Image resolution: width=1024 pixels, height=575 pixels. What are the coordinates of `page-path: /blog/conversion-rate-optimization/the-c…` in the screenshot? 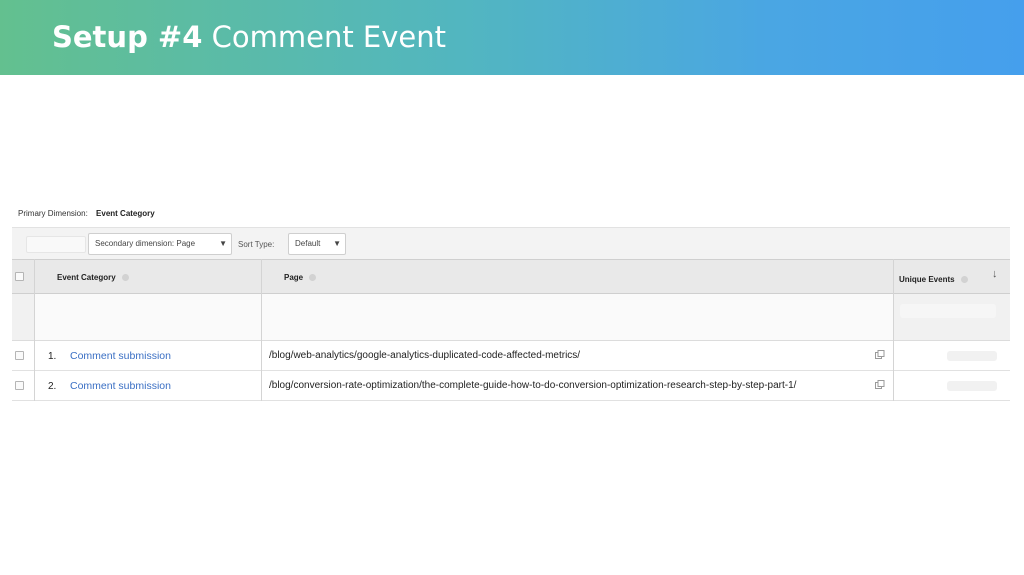 It's located at (533, 385).